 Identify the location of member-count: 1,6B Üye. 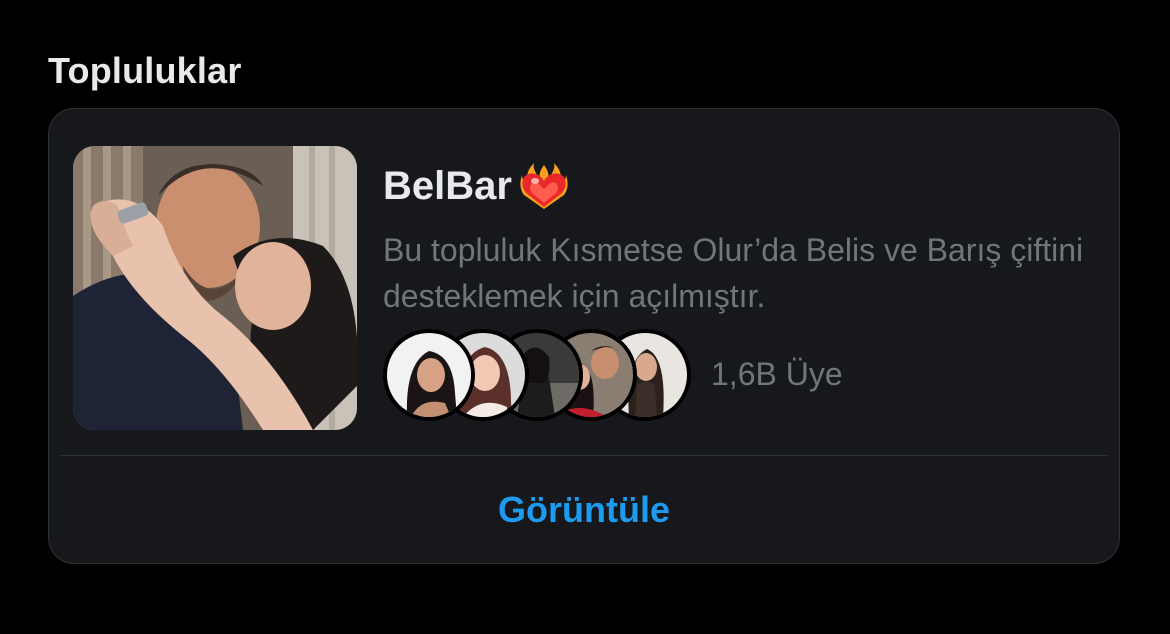
(777, 373).